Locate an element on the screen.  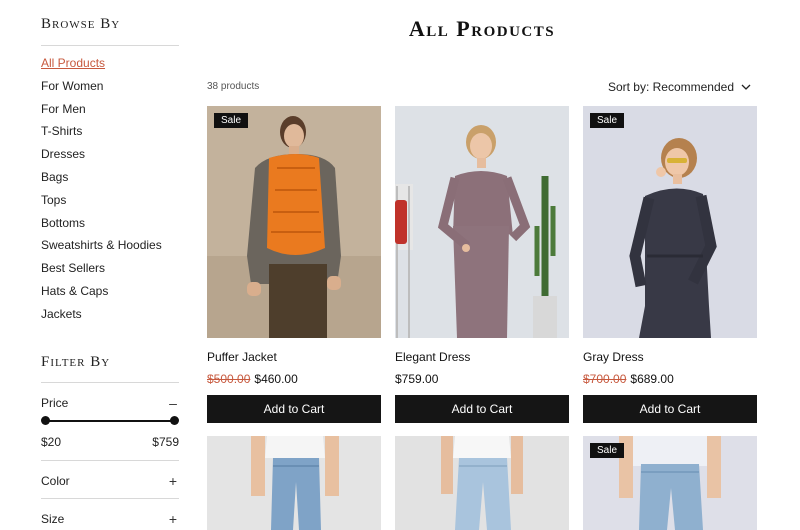
color-filter-header: Color + is located at coordinates (110, 481).